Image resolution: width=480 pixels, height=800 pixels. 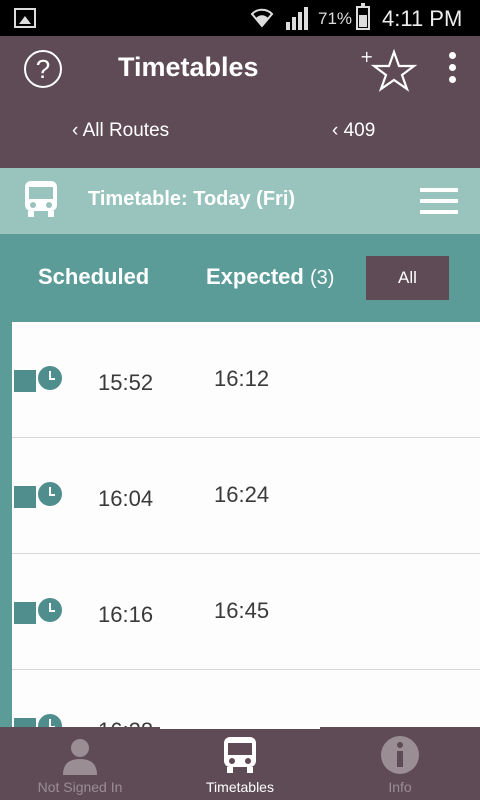 I want to click on back-route-link: ‹ 409, so click(x=353, y=131).